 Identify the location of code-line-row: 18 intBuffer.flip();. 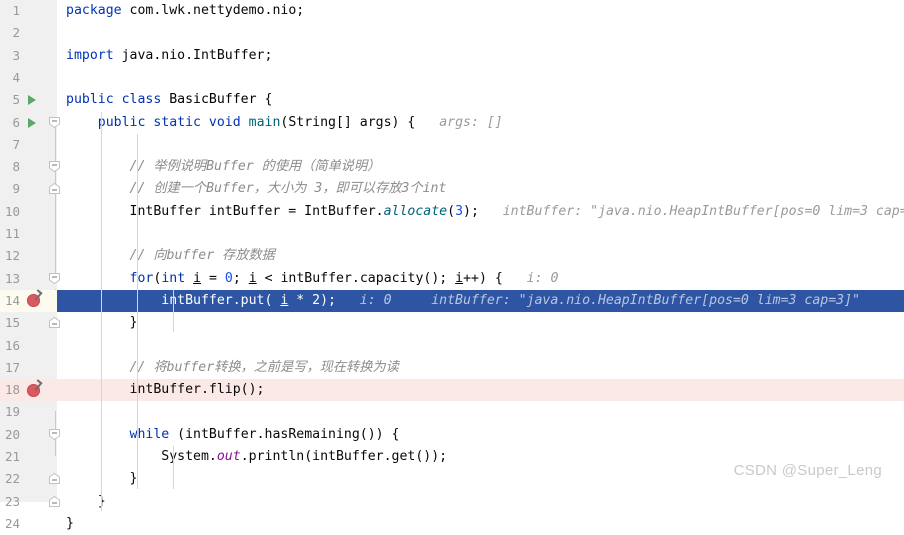
(452, 390).